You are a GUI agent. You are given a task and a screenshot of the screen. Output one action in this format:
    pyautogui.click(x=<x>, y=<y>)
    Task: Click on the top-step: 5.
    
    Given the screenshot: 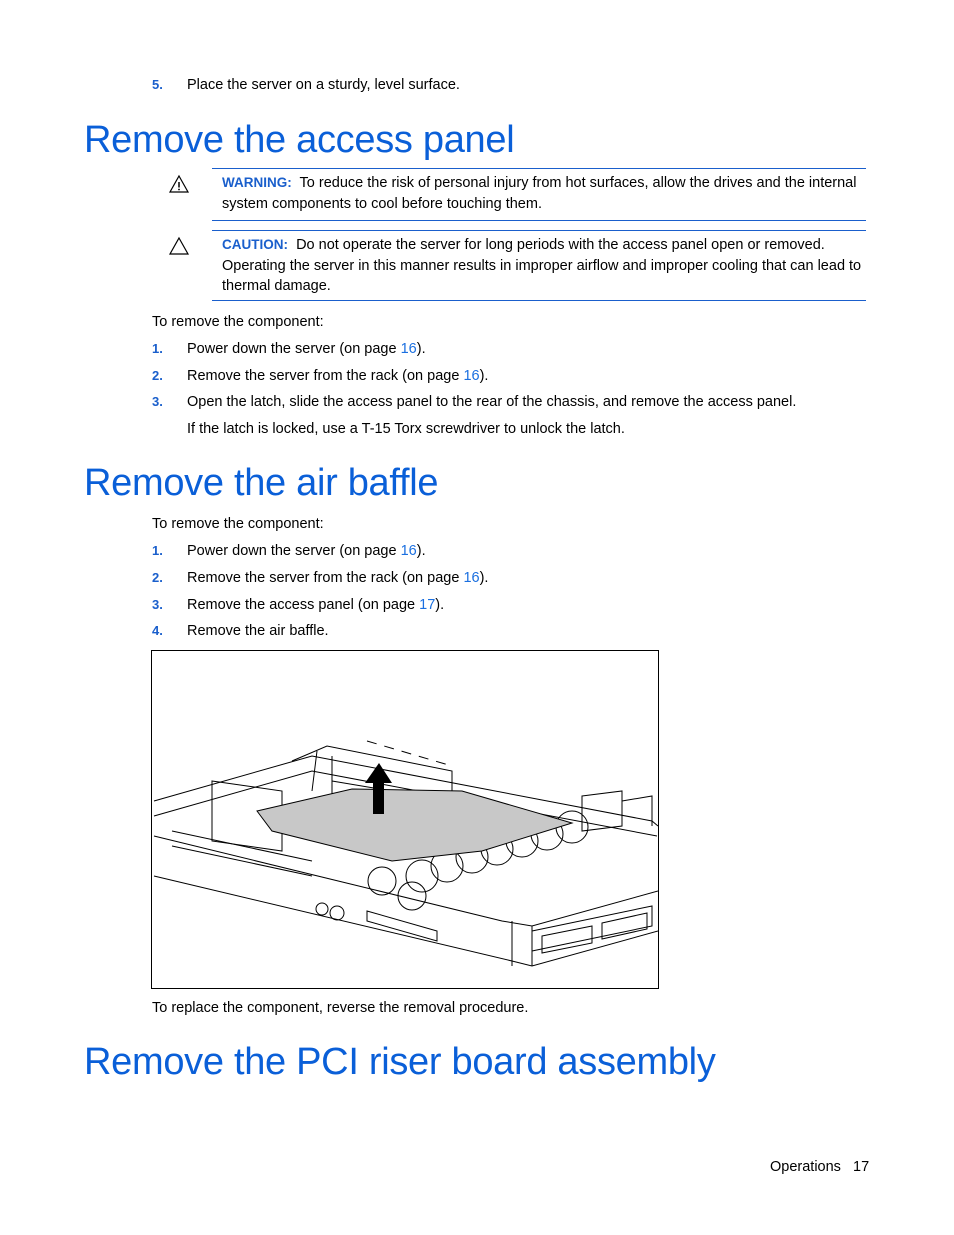 What is the action you would take?
    pyautogui.click(x=157, y=85)
    